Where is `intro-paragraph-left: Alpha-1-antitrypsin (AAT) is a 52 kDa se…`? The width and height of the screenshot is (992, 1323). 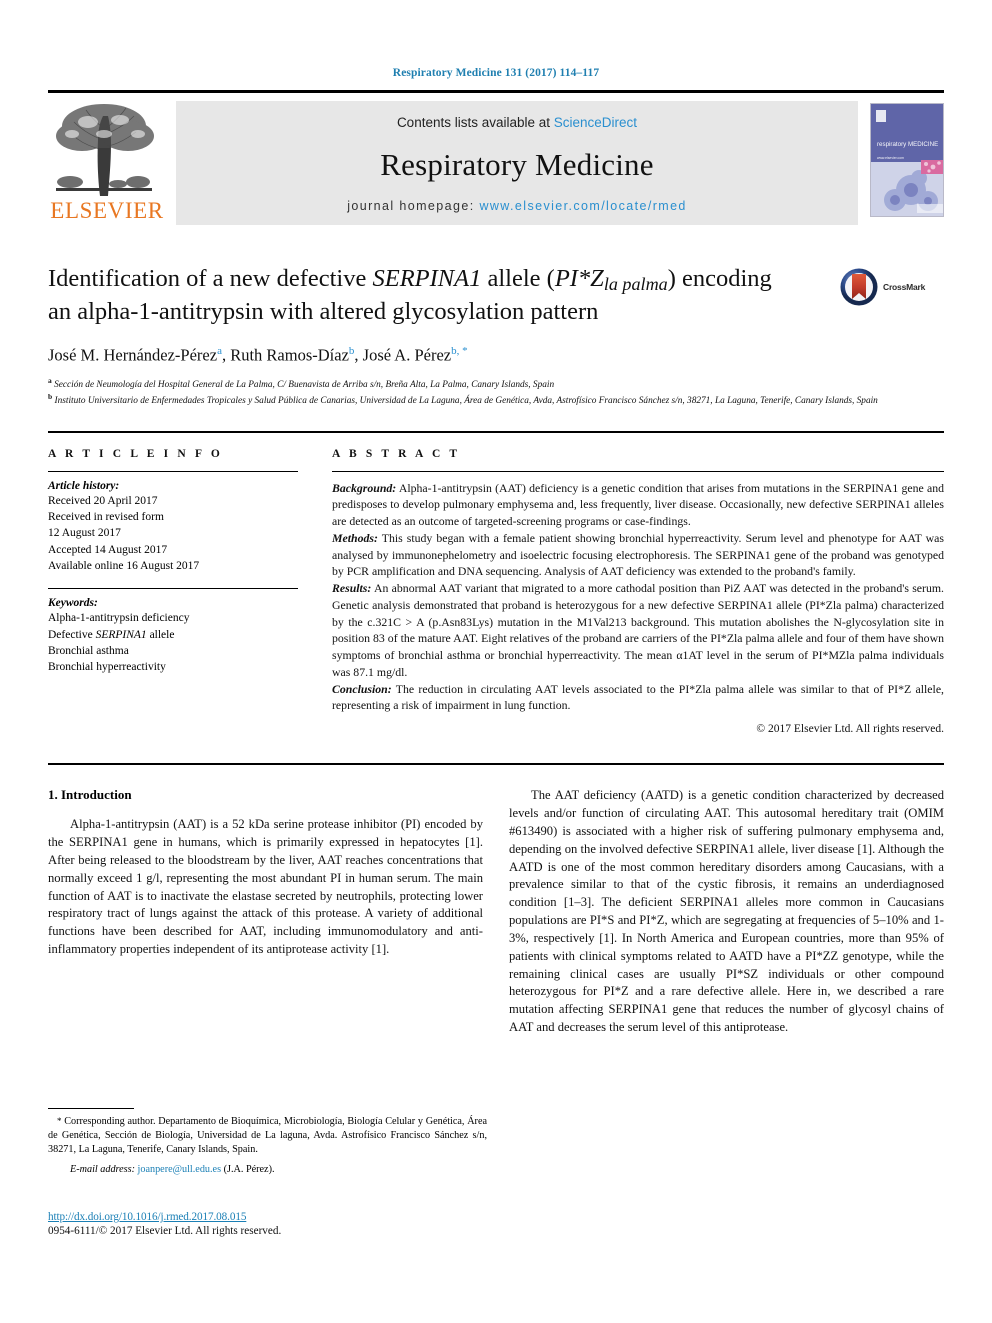
intro-paragraph-left: Alpha-1-antitrypsin (AAT) is a 52 kDa se… is located at coordinates (265, 887).